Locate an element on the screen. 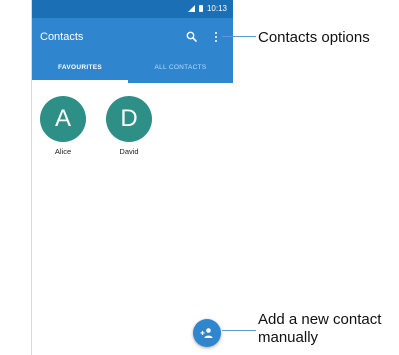  status-bar: 10:13 is located at coordinates (132, 9).